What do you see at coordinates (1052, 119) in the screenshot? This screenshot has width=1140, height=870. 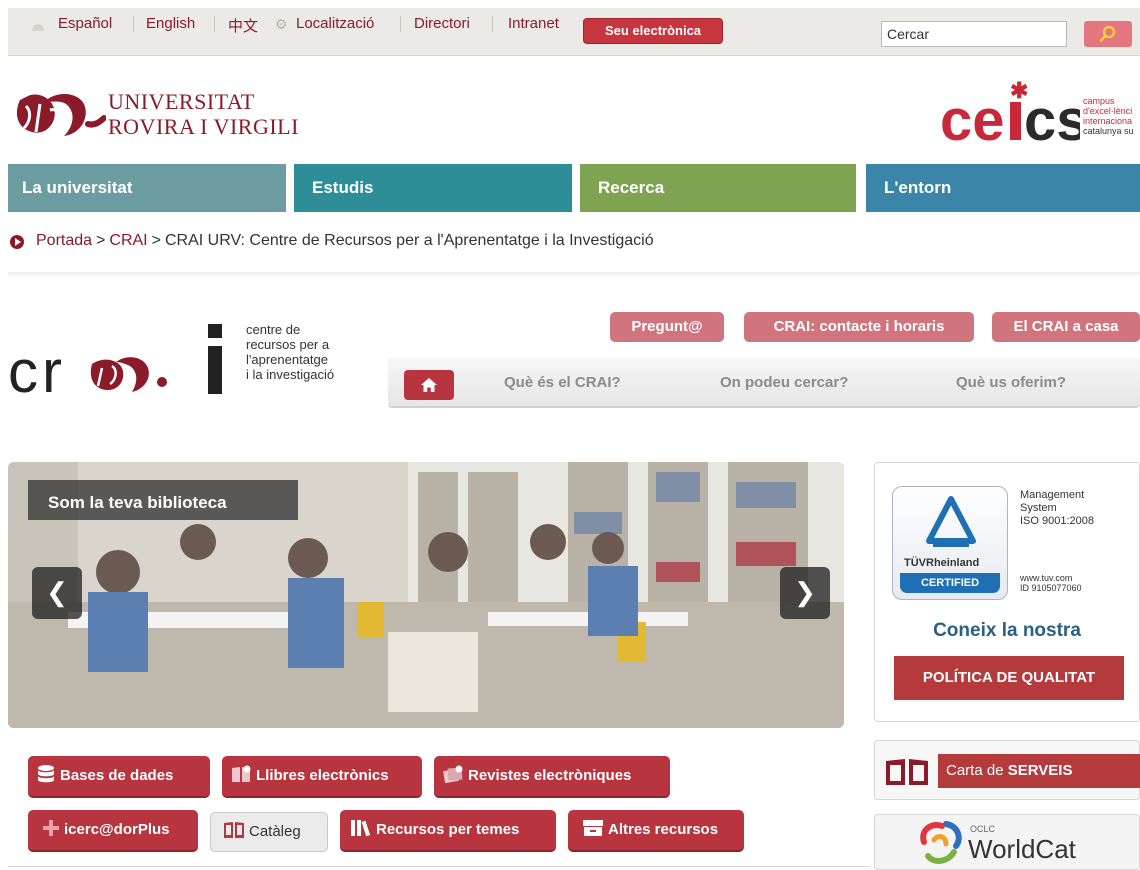 I see `svg-text: cs` at bounding box center [1052, 119].